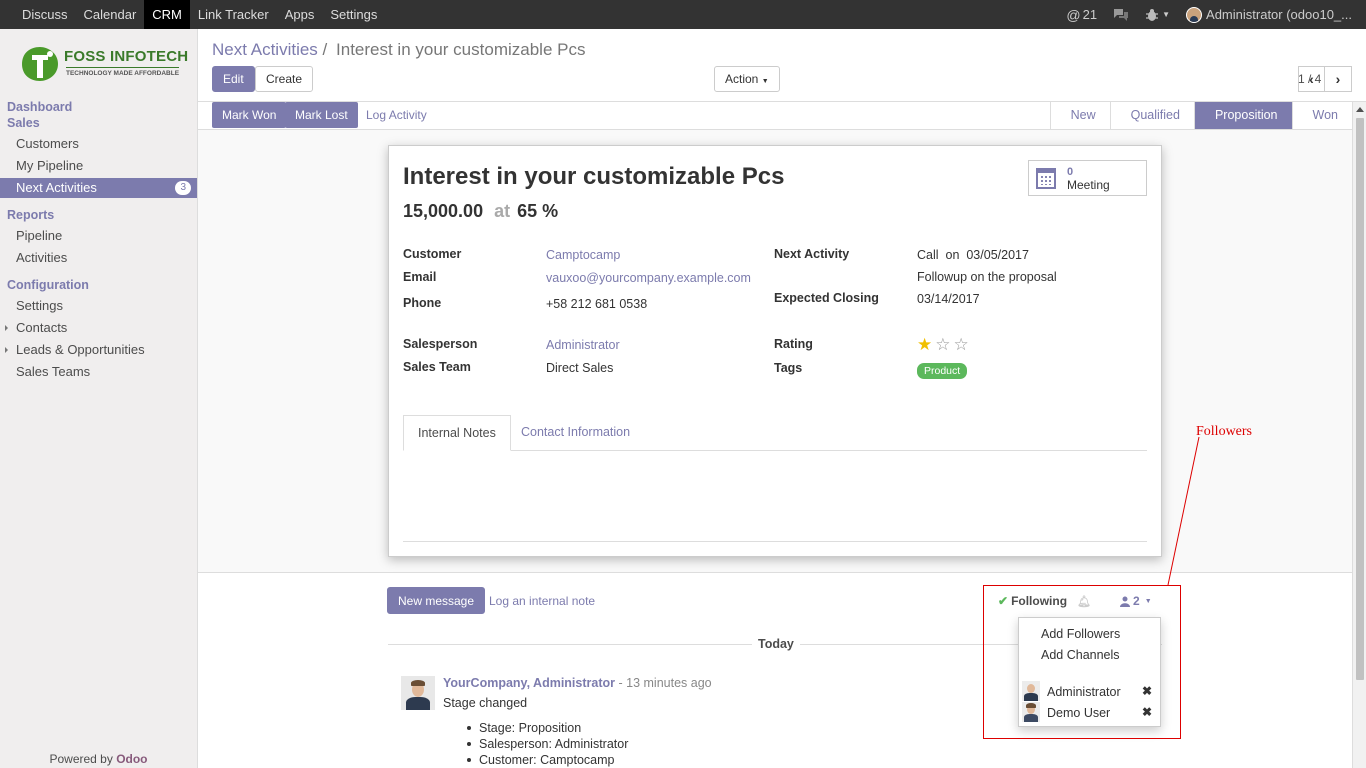 The height and width of the screenshot is (768, 1366). I want to click on stage-new: New, so click(1079, 115).